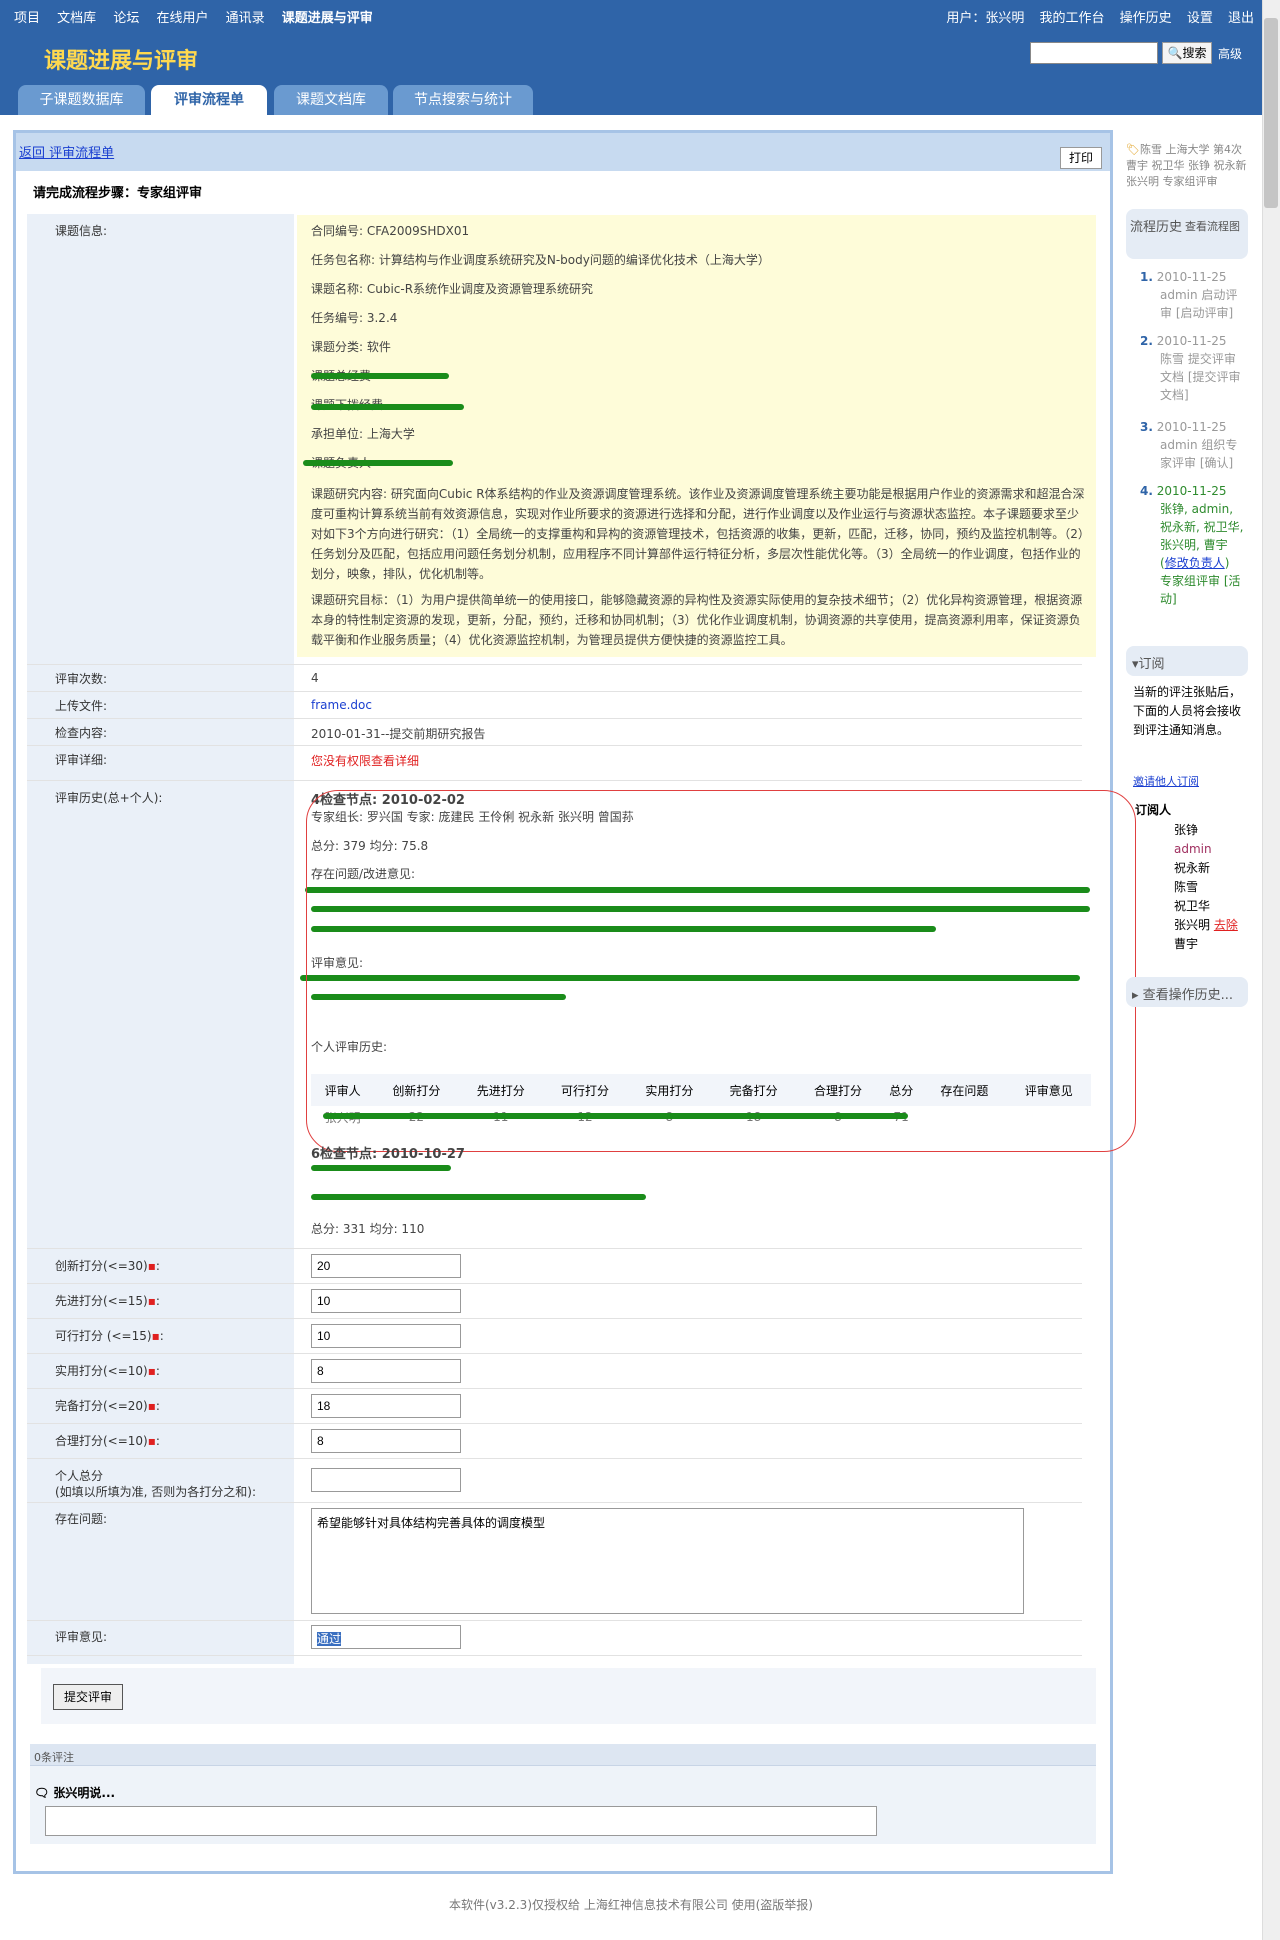  What do you see at coordinates (568, 1696) in the screenshot?
I see `submit-area` at bounding box center [568, 1696].